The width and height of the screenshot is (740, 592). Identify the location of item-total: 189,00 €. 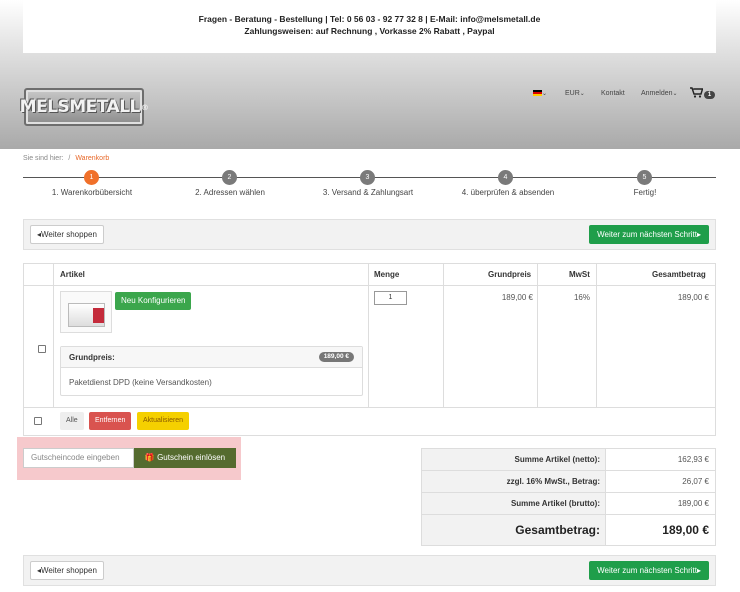
(693, 297).